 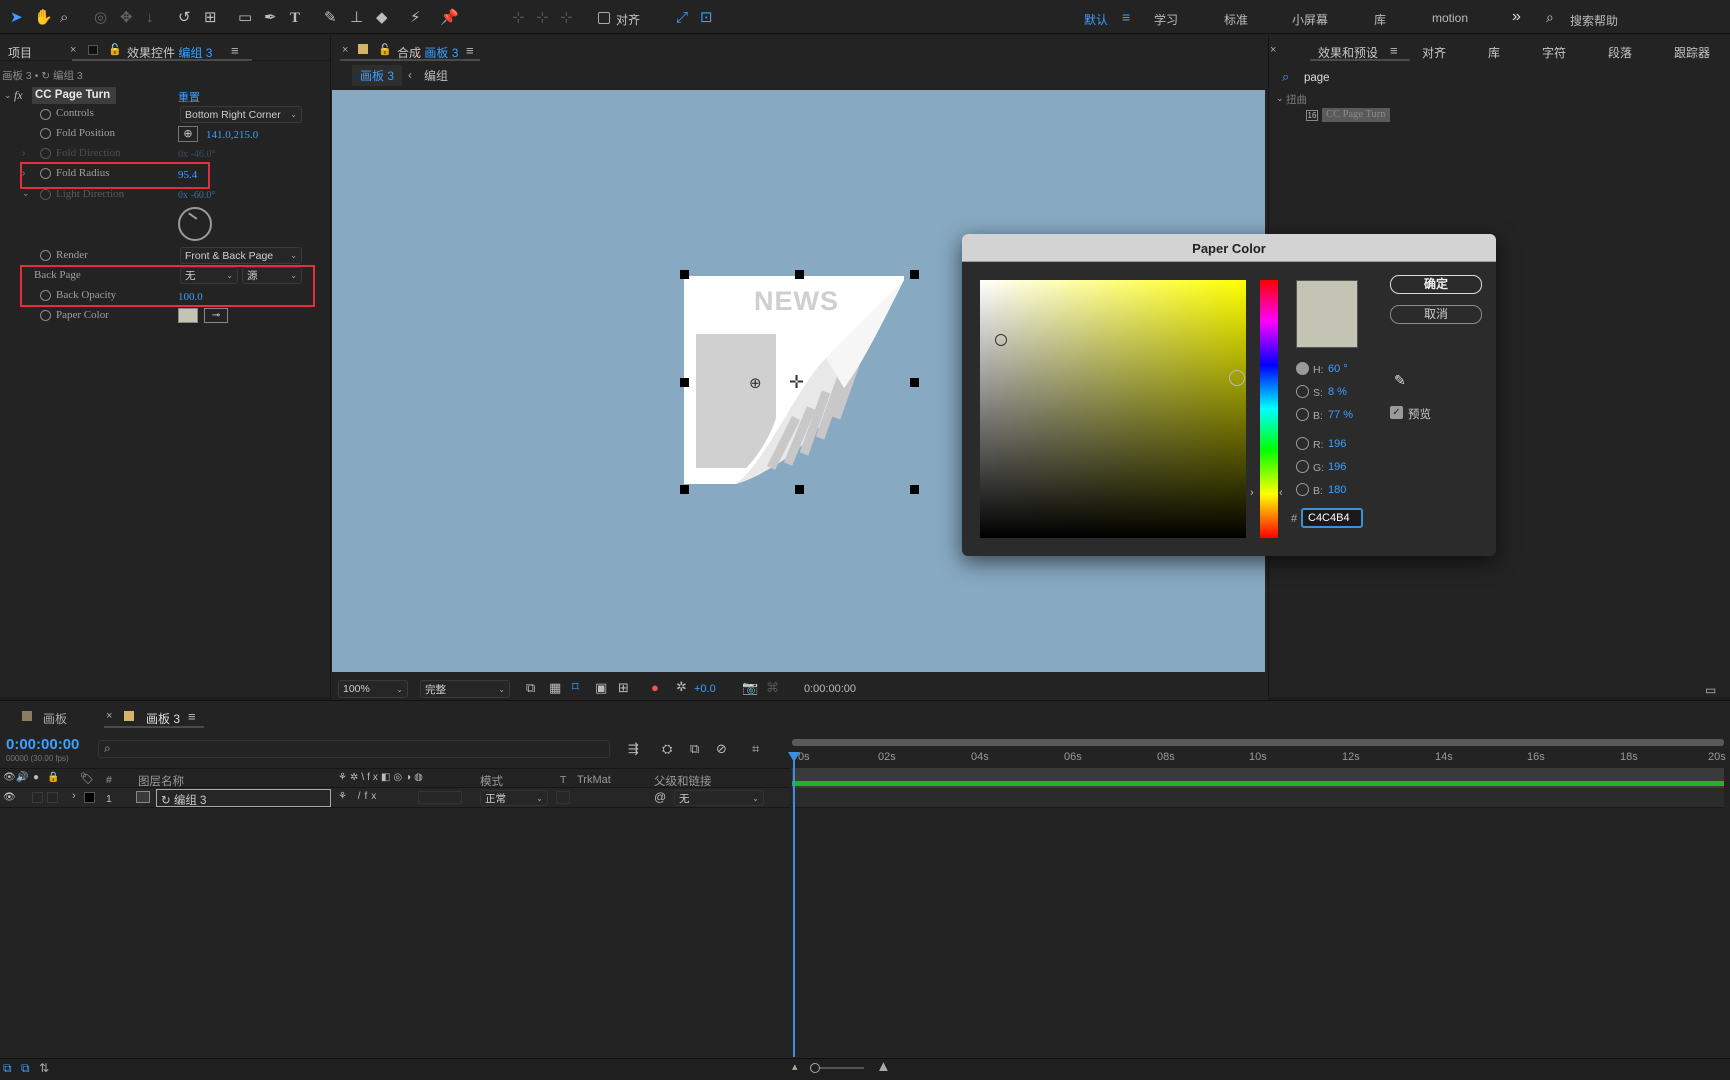 I want to click on viewer-timecode: 0:00:00:00, so click(x=830, y=689).